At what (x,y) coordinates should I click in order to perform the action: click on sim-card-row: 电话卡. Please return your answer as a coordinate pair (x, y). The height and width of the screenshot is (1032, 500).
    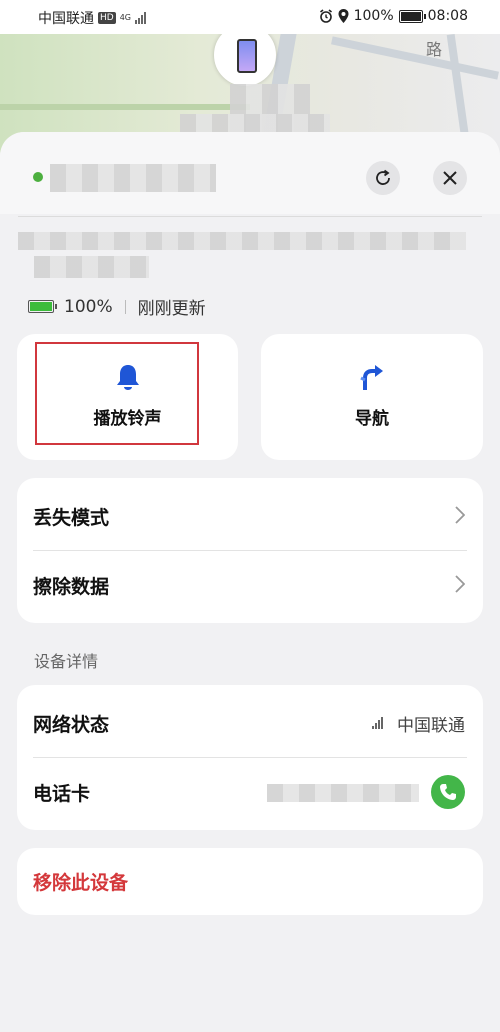
    Looking at the image, I should click on (250, 792).